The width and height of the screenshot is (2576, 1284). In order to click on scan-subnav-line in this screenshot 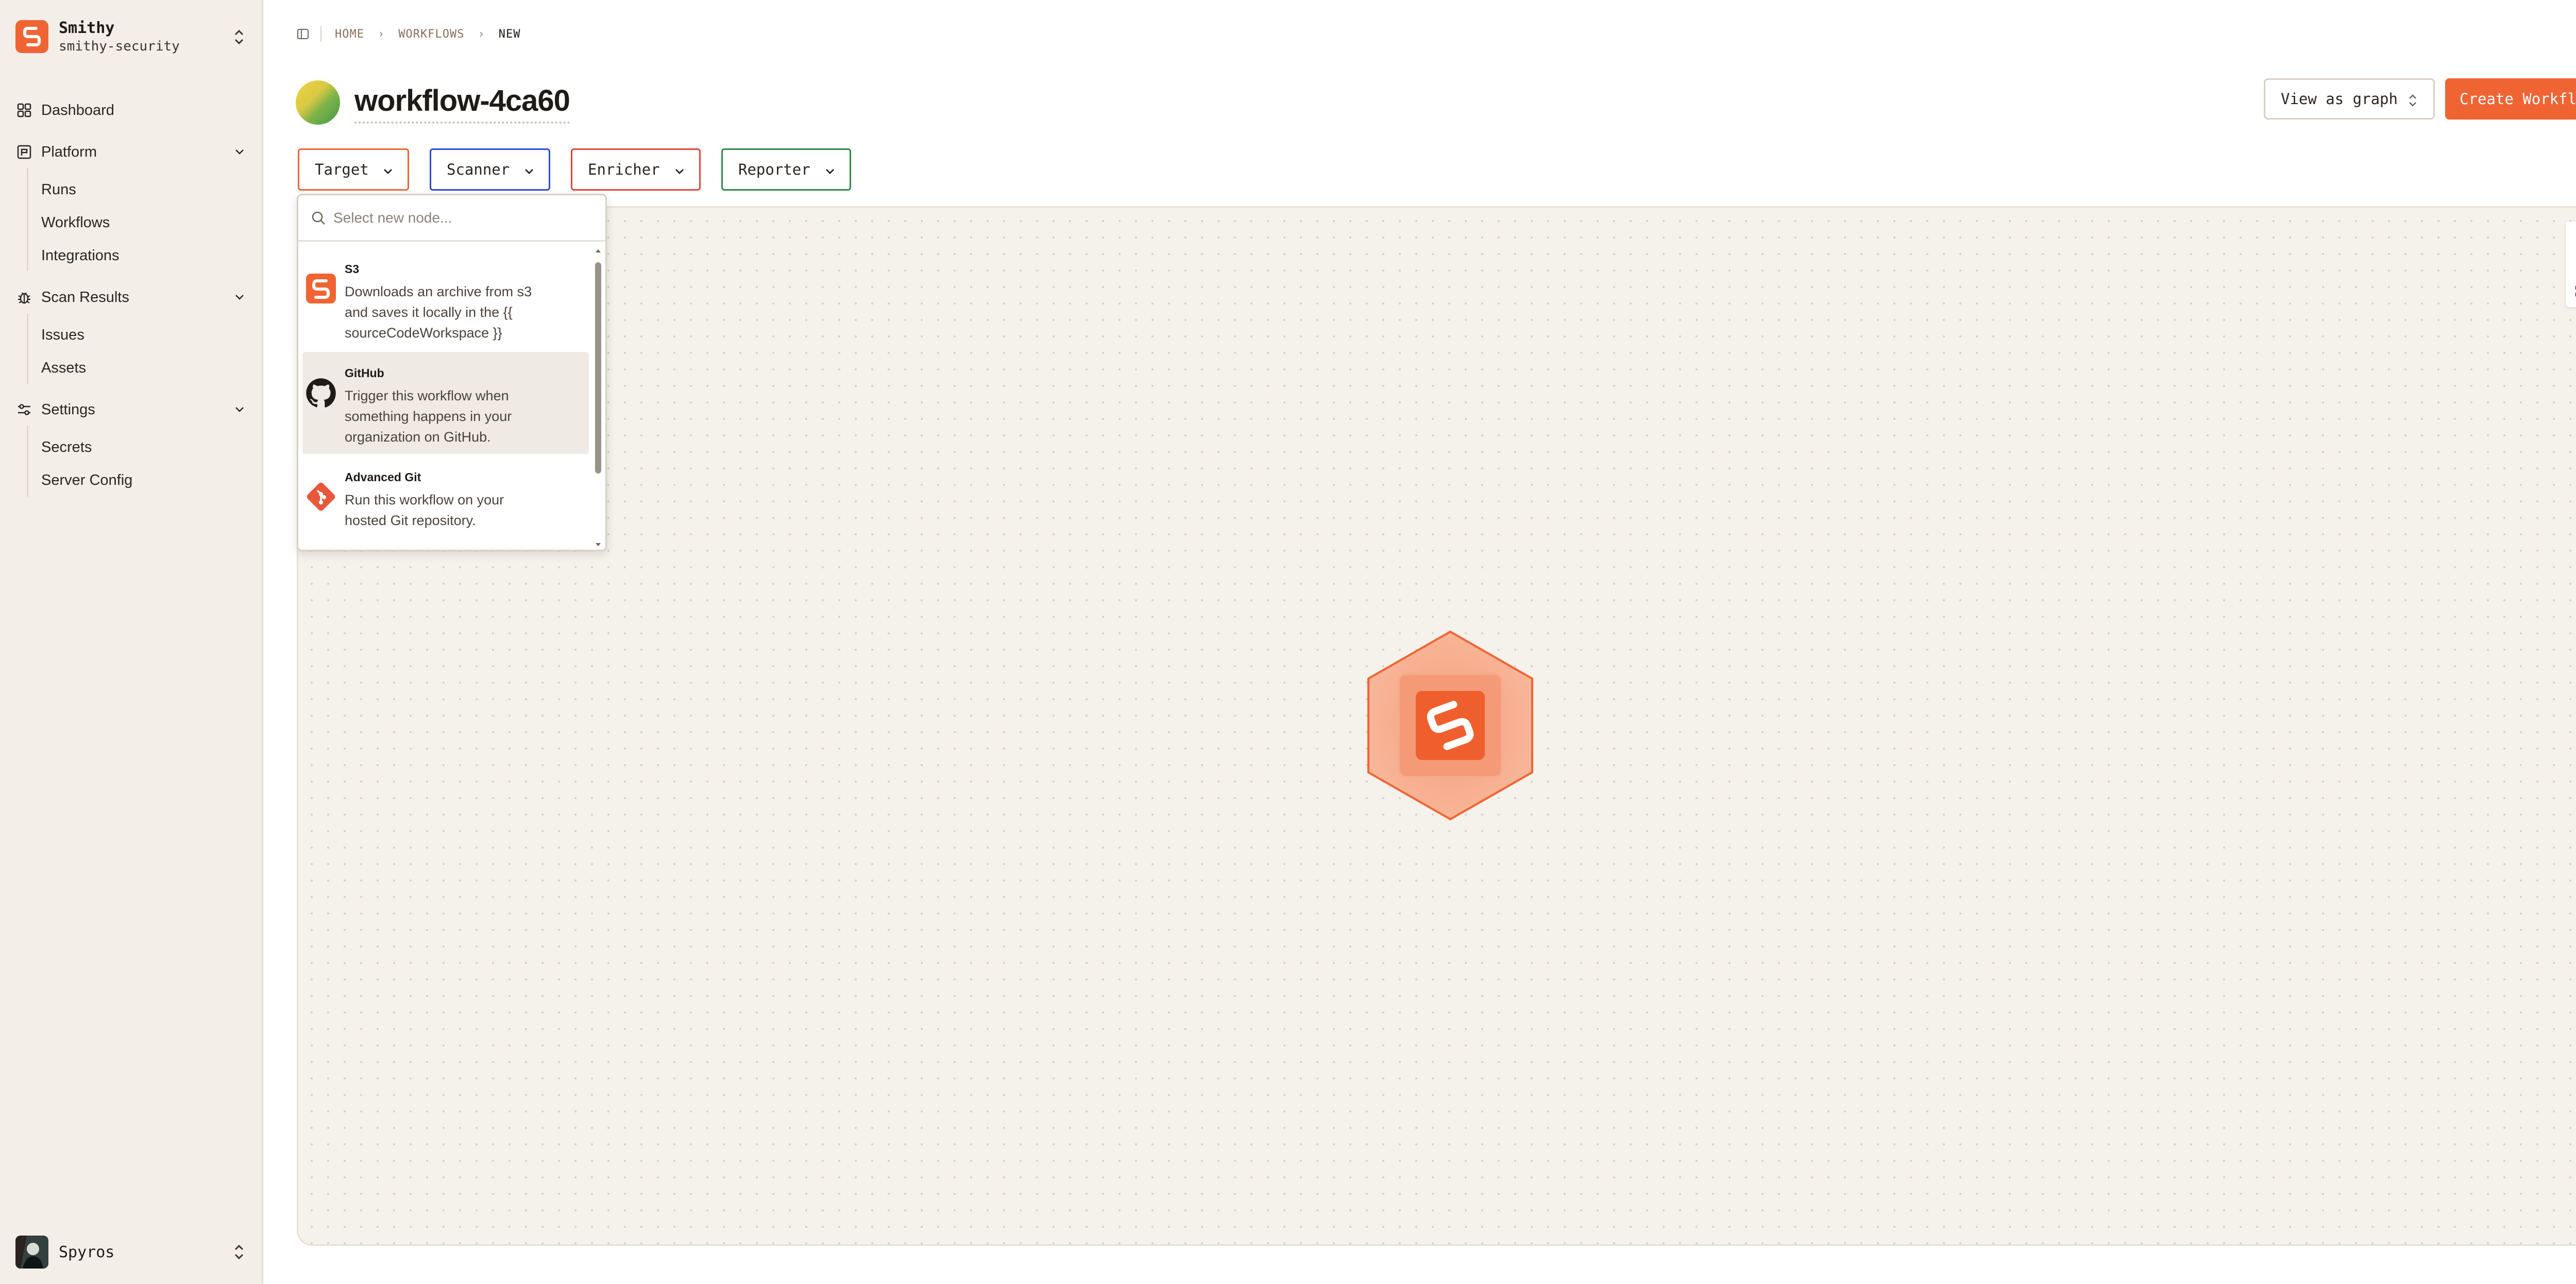, I will do `click(27, 349)`.